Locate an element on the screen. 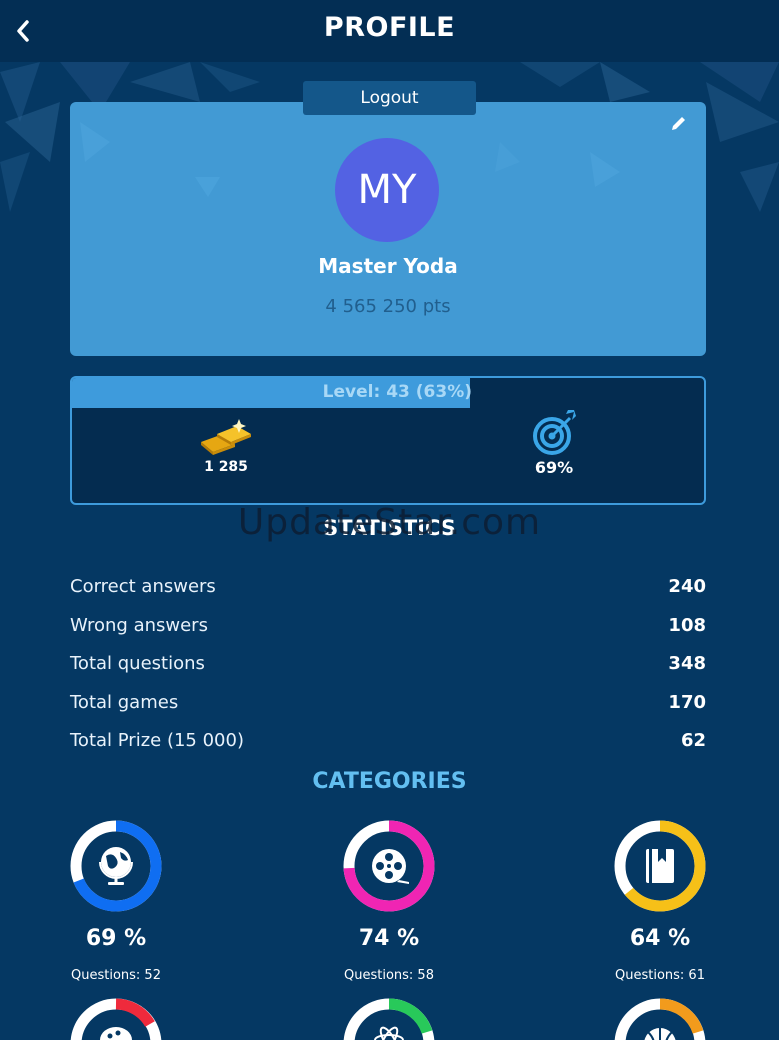 This screenshot has width=779, height=1040. stat-value: 240 is located at coordinates (687, 586).